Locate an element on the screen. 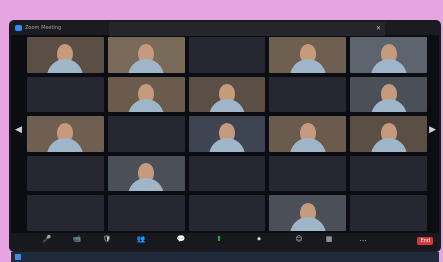  microphone-icon: 🎤 is located at coordinates (47, 239).